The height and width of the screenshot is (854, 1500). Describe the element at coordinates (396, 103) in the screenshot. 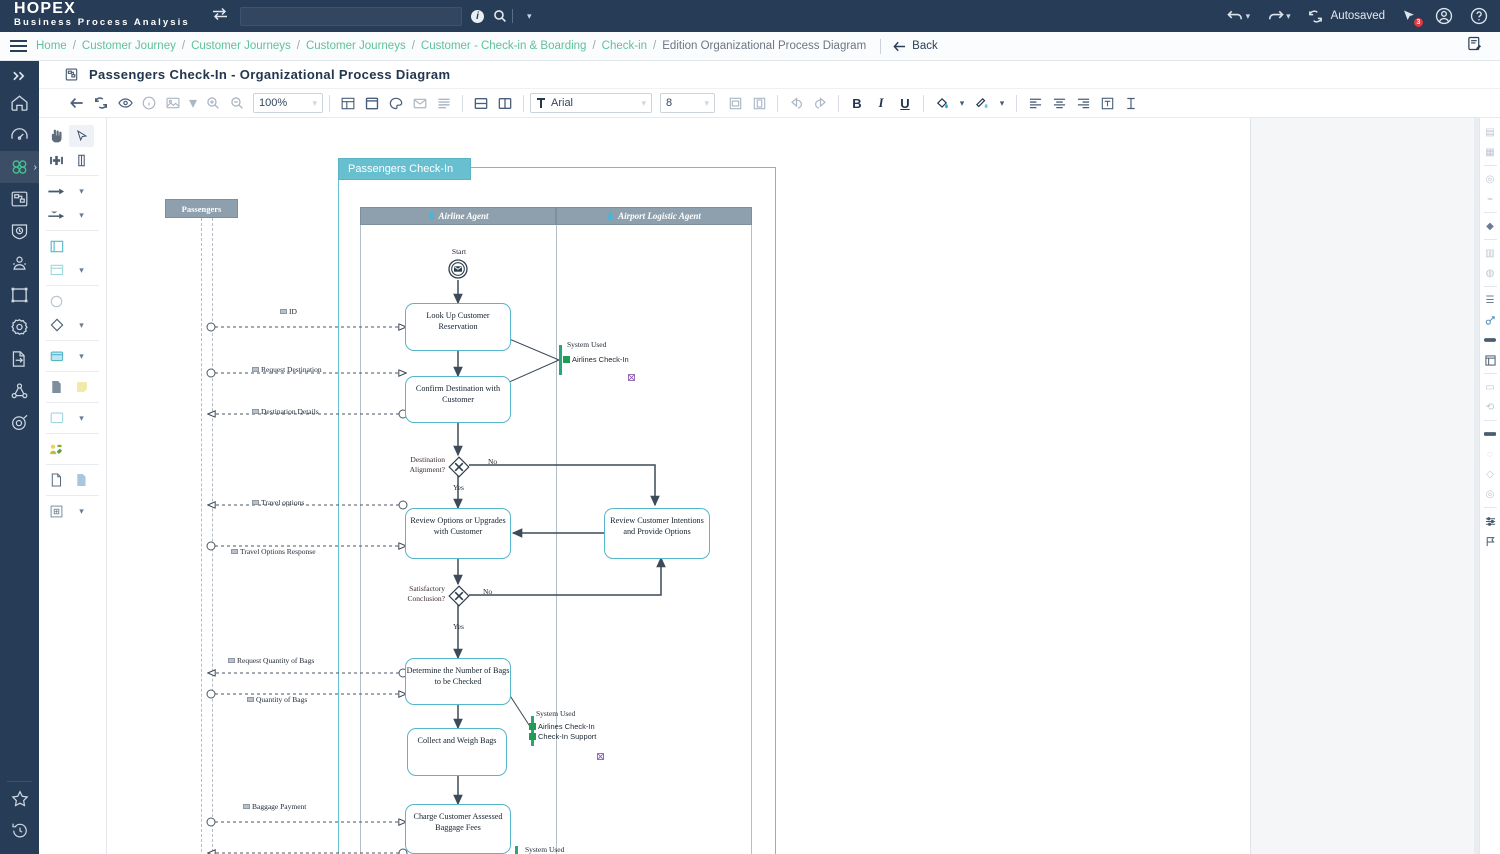

I see `toolbar-palette-icon` at that location.